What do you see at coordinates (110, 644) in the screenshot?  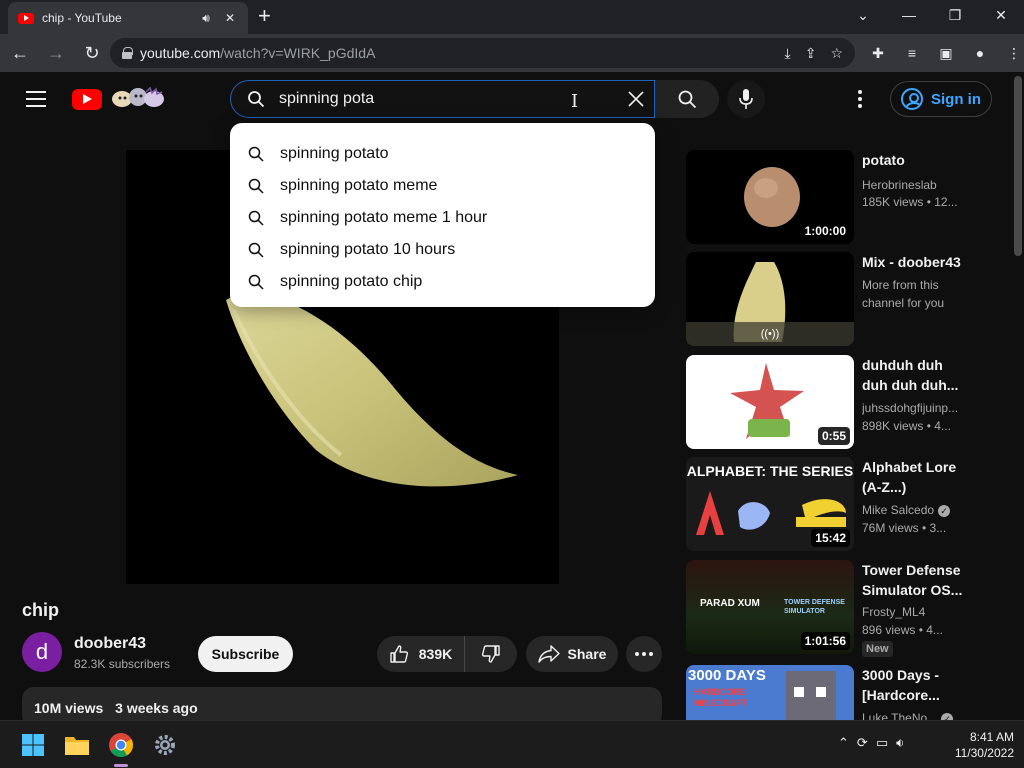 I see `channel-name: doober43` at bounding box center [110, 644].